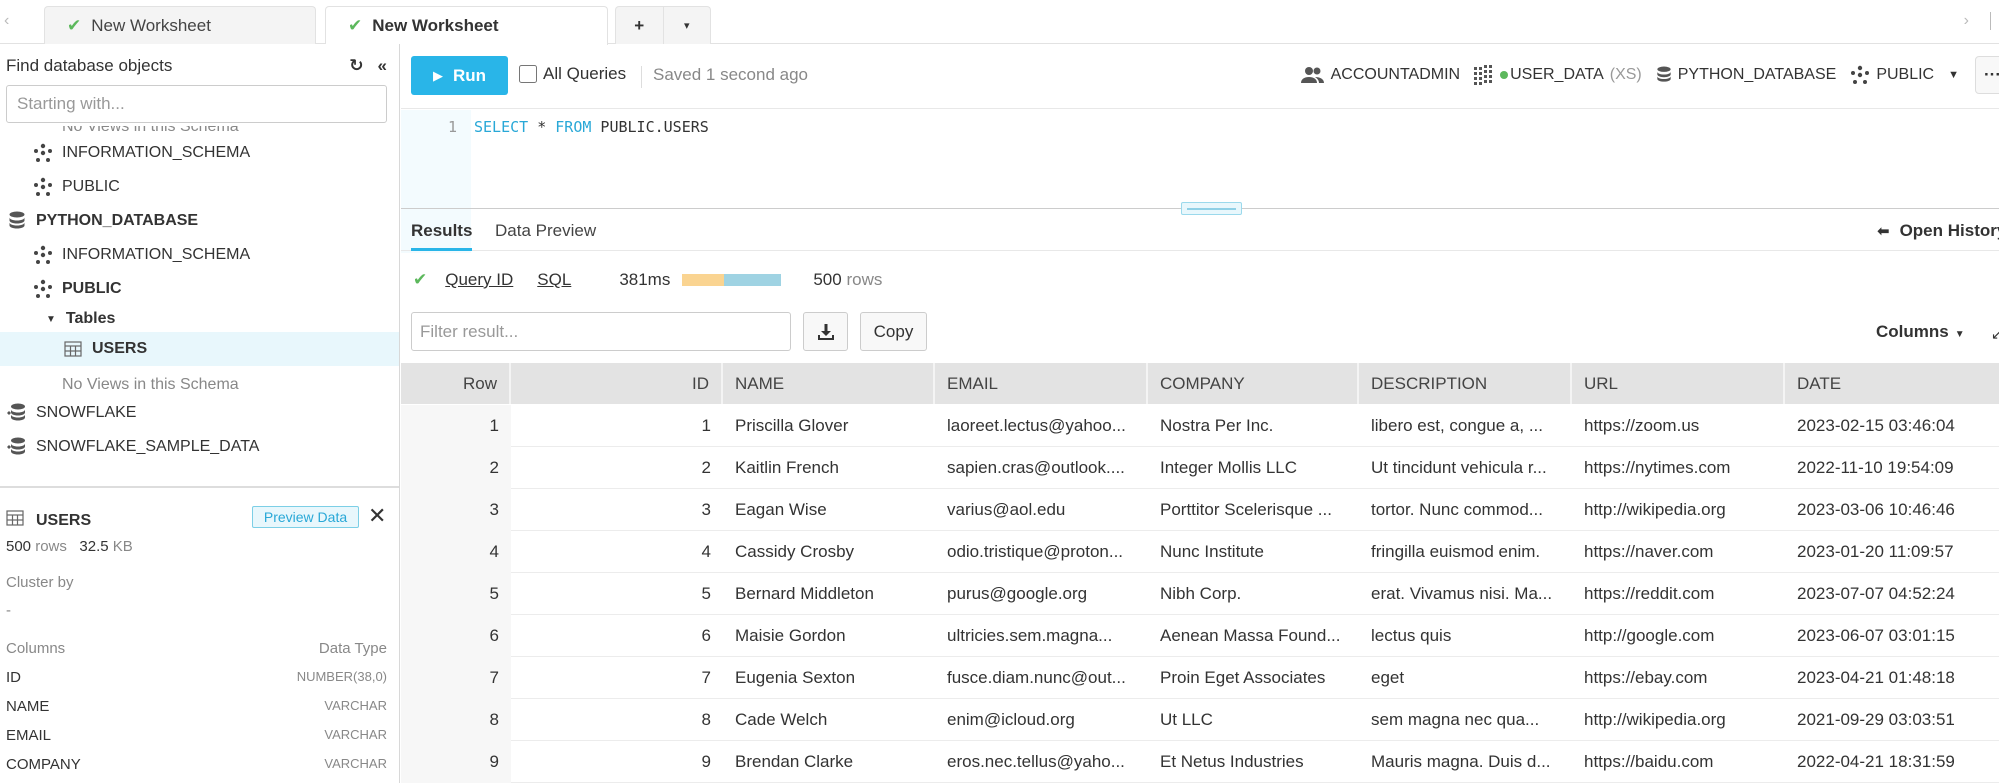  I want to click on cell-name: Brendan Clarke, so click(829, 762).